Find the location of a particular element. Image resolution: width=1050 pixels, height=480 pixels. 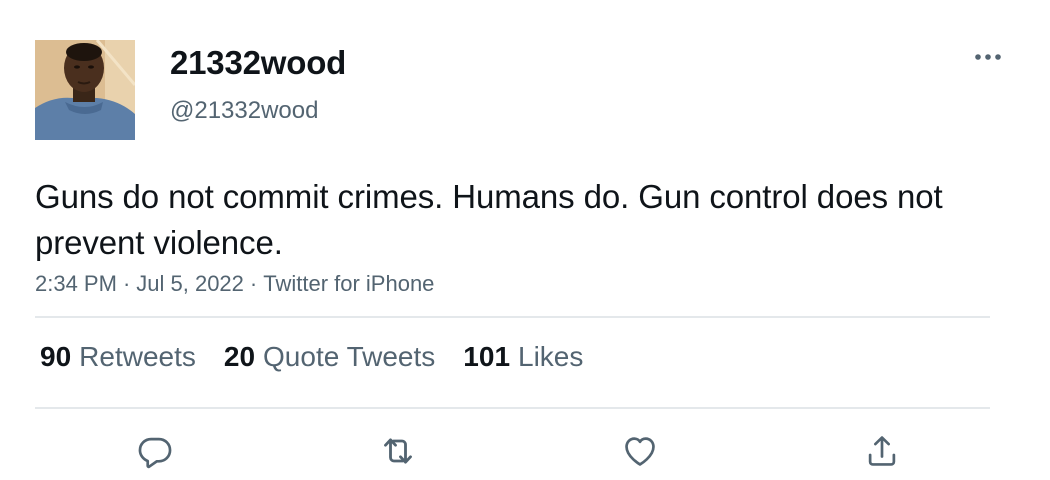

likes-stat: 101 Likes is located at coordinates (523, 357).